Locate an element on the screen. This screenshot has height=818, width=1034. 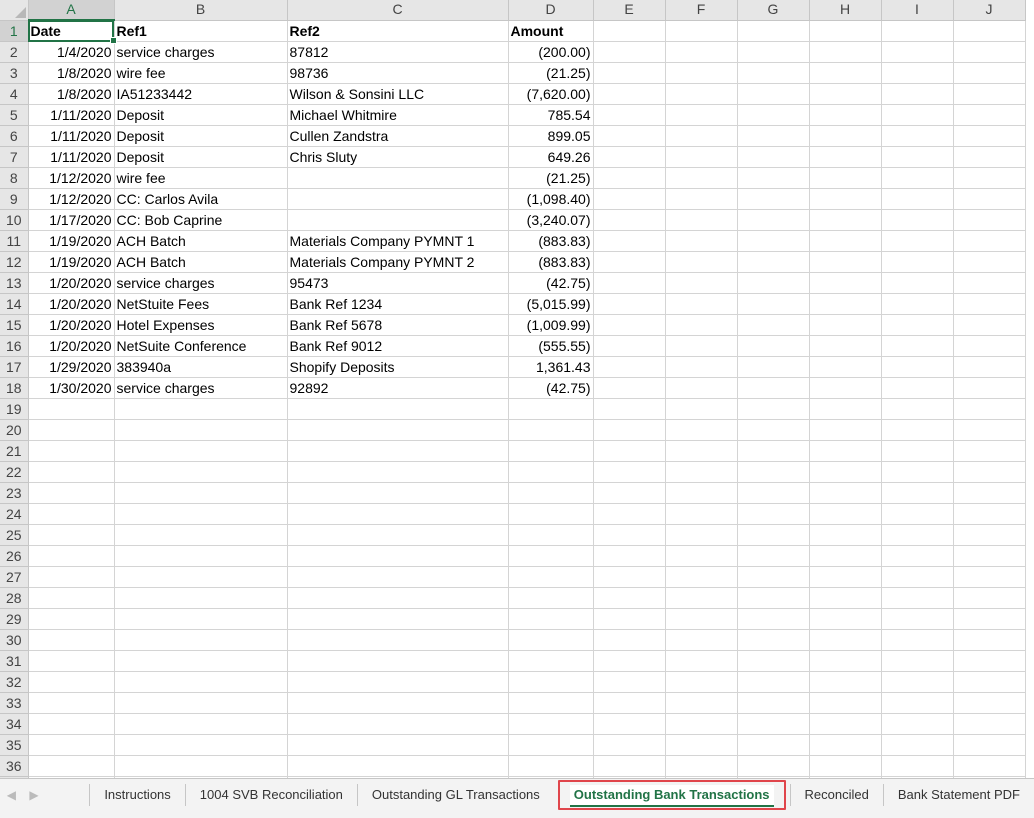
cell-f22 is located at coordinates (701, 472).